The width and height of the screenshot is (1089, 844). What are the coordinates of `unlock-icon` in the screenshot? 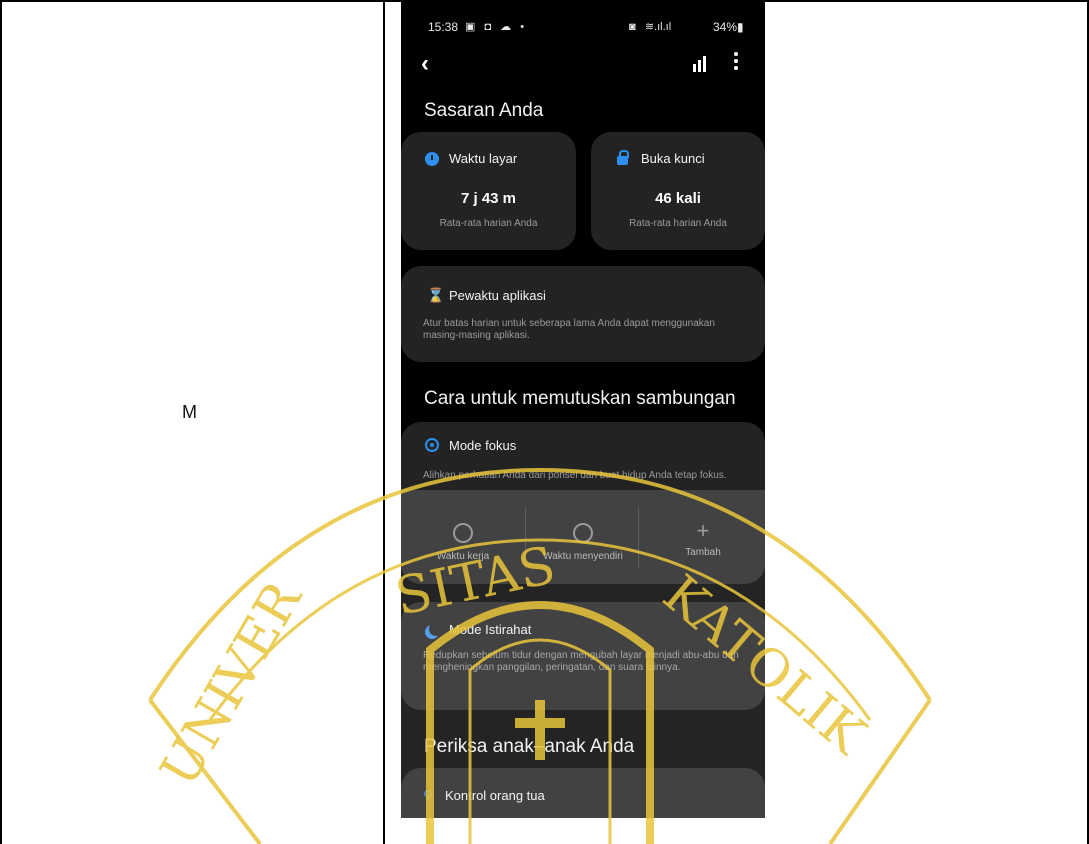 It's located at (623, 157).